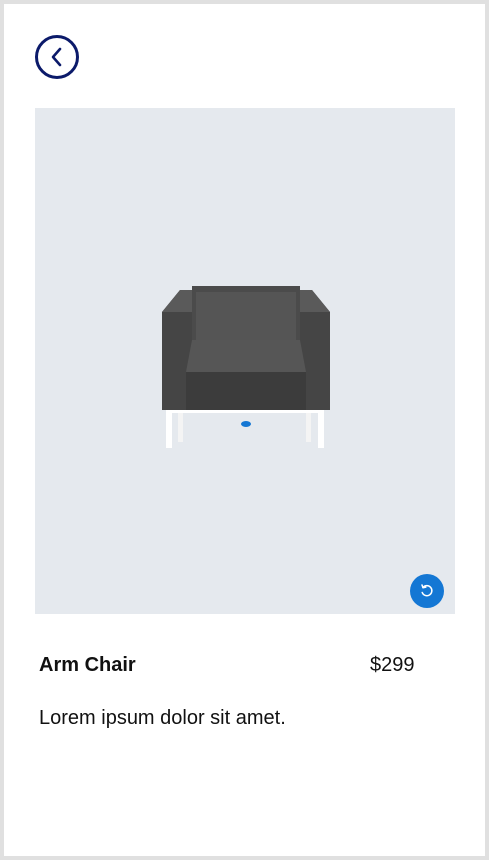 The height and width of the screenshot is (860, 489). I want to click on chevron-left-icon, so click(56, 57).